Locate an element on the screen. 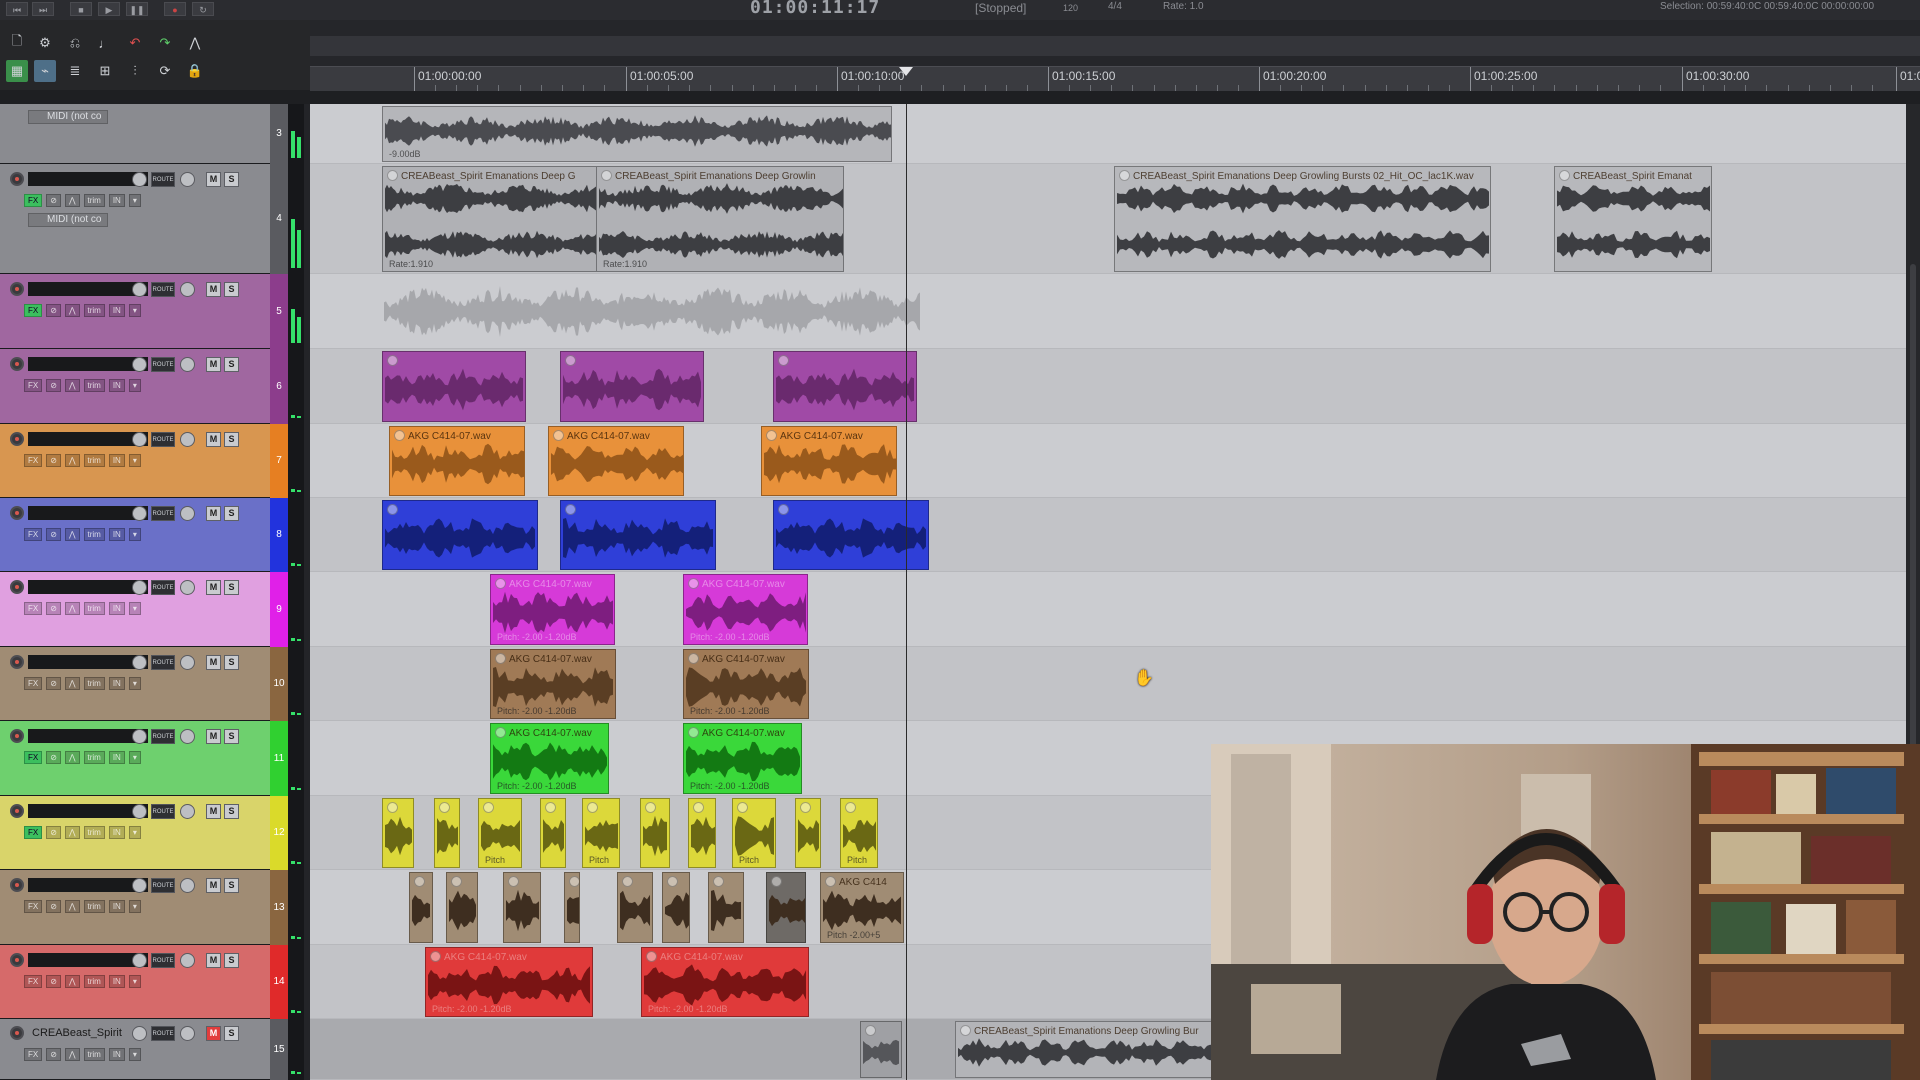 The width and height of the screenshot is (1920, 1080). media-item: AKG C414 Pitch -2.00+5 is located at coordinates (862, 907).